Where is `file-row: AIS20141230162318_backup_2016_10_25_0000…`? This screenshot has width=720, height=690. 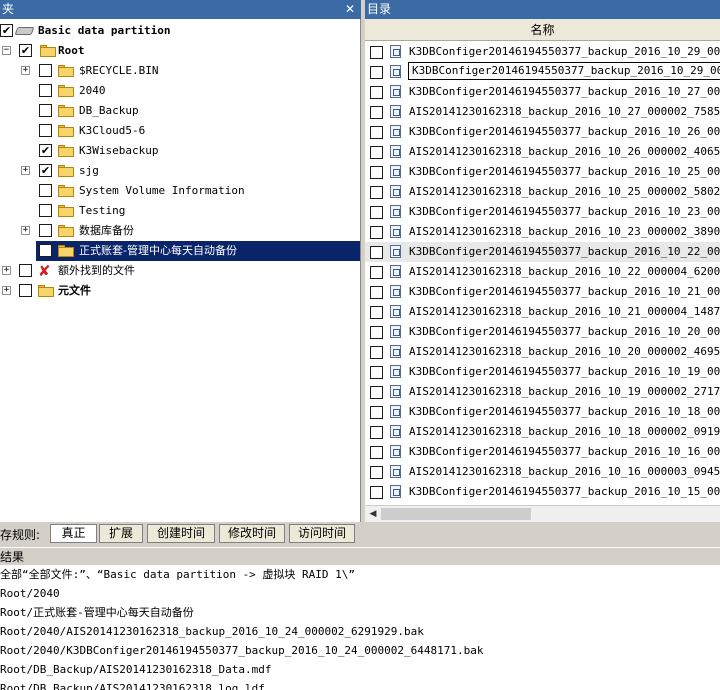
file-row: AIS20141230162318_backup_2016_10_25_0000… is located at coordinates (542, 192).